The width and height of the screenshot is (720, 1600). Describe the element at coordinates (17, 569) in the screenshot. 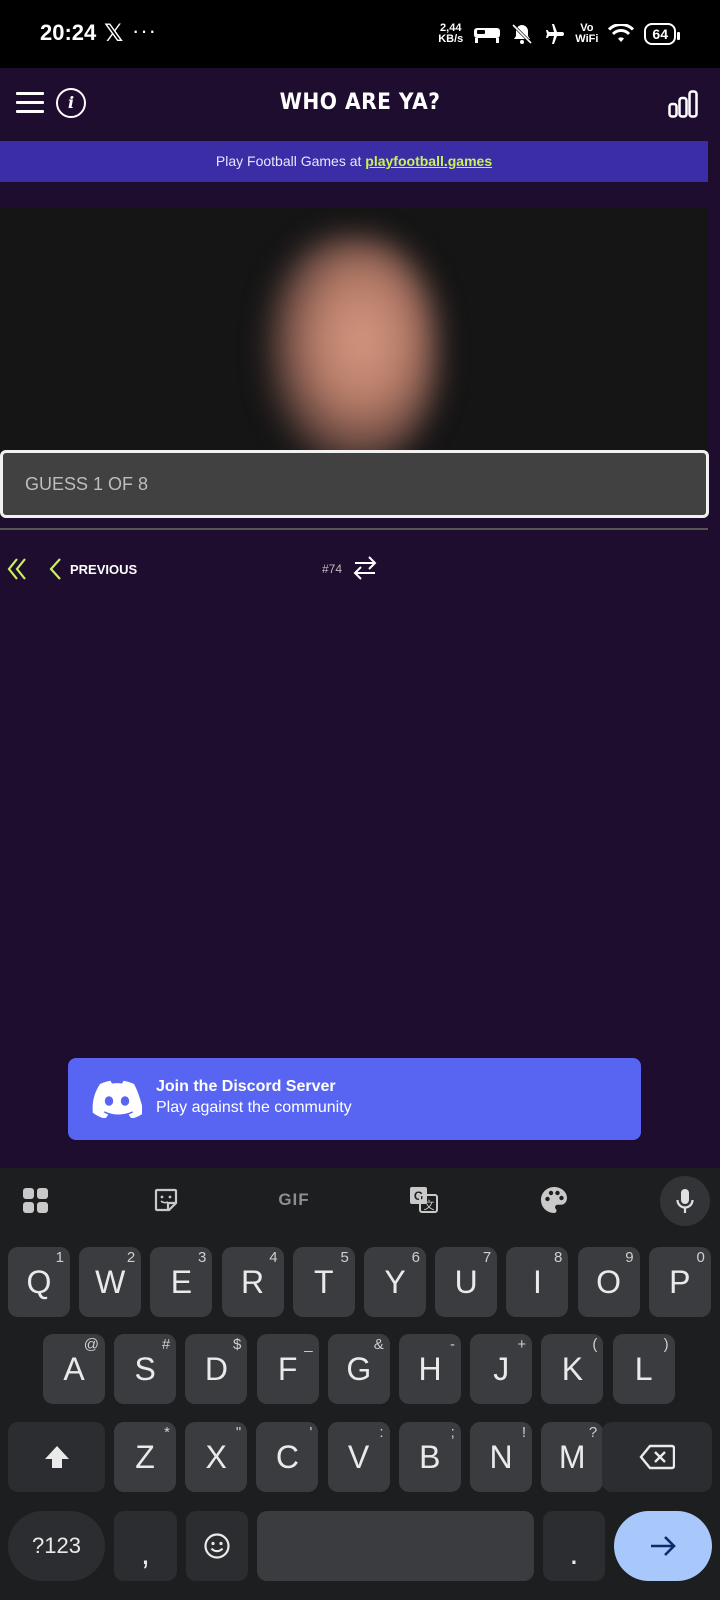

I see `double-chevron-left-icon` at that location.